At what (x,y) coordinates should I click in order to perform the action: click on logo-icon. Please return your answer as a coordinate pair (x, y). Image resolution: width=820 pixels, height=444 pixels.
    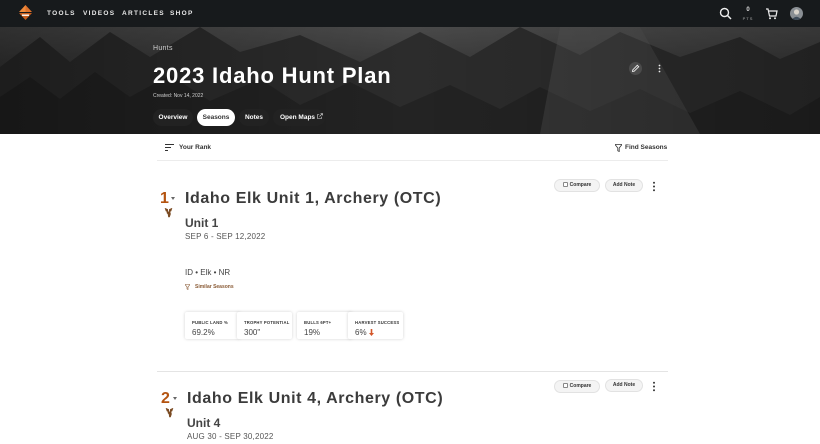
    Looking at the image, I should click on (25, 12).